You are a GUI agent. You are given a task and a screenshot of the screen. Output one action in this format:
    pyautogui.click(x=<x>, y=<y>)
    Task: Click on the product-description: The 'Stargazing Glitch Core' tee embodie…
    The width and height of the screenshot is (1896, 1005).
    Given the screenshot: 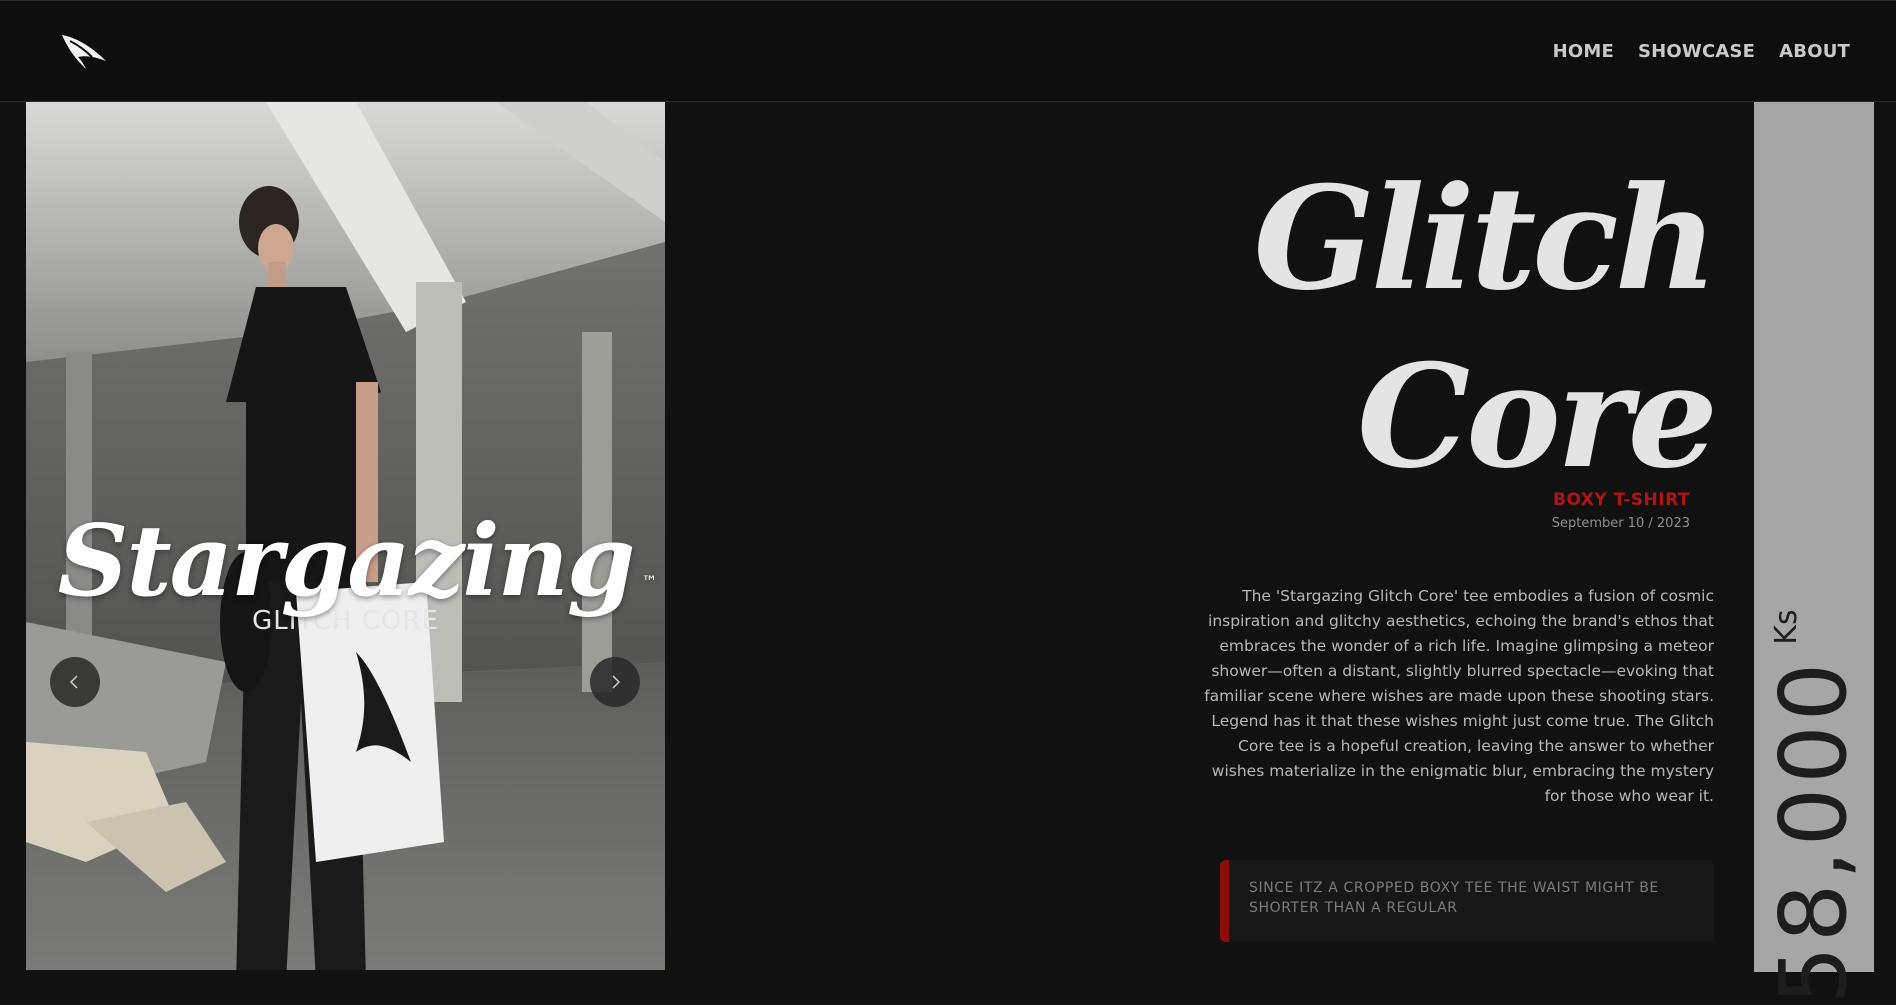 What is the action you would take?
    pyautogui.click(x=1459, y=696)
    